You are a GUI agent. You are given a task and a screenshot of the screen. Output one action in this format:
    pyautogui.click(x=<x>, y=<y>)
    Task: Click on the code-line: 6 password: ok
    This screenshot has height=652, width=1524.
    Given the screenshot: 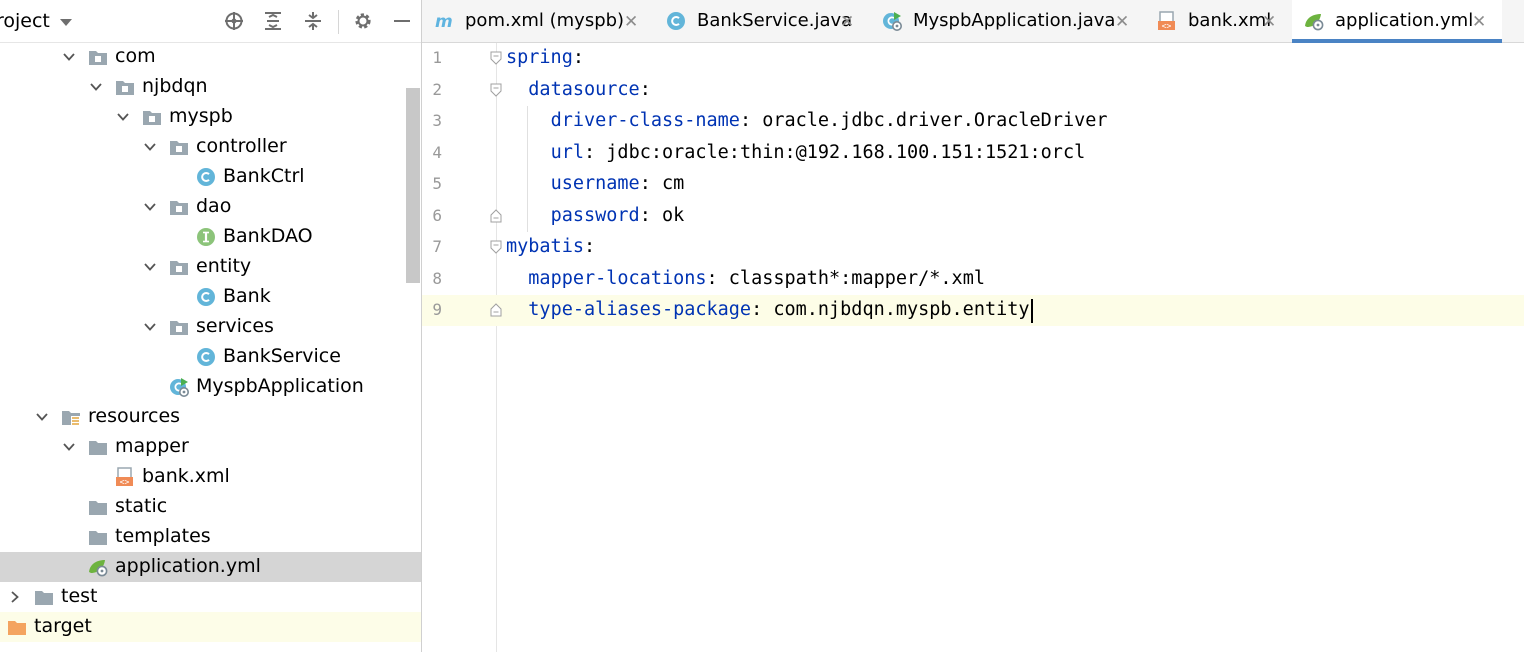 What is the action you would take?
    pyautogui.click(x=973, y=216)
    